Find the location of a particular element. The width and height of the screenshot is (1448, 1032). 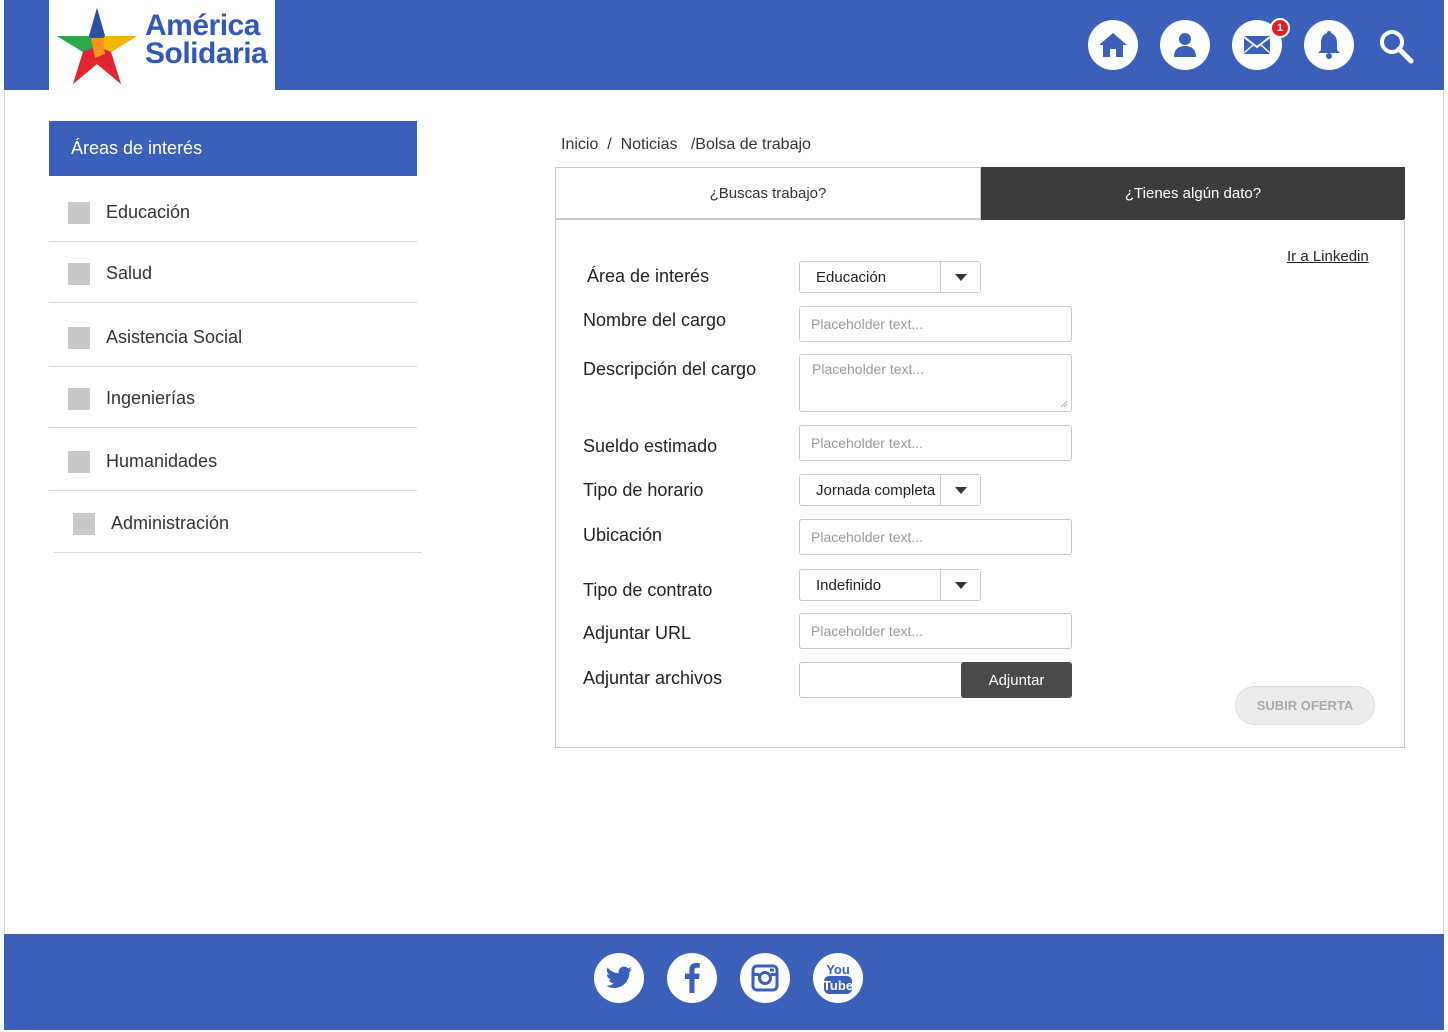

sidebar-item-educacion: Educación is located at coordinates (233, 209).